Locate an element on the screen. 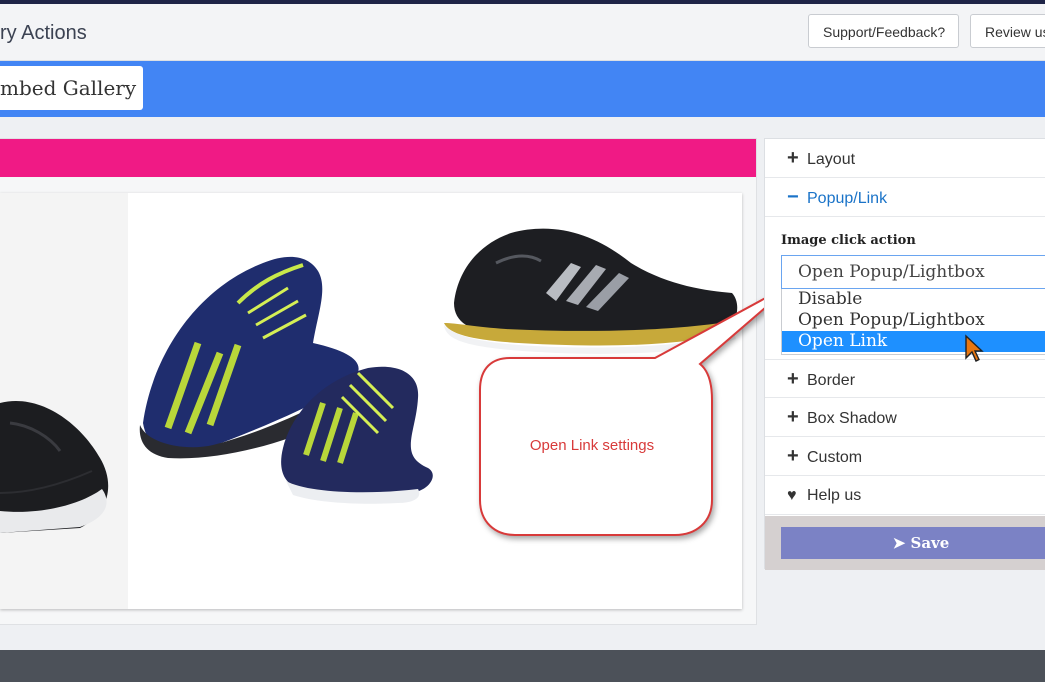  heart-icon: ♥ is located at coordinates (792, 495).